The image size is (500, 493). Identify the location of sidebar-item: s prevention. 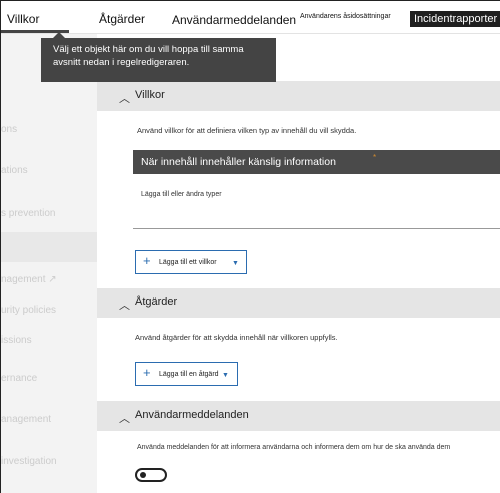
(28, 213).